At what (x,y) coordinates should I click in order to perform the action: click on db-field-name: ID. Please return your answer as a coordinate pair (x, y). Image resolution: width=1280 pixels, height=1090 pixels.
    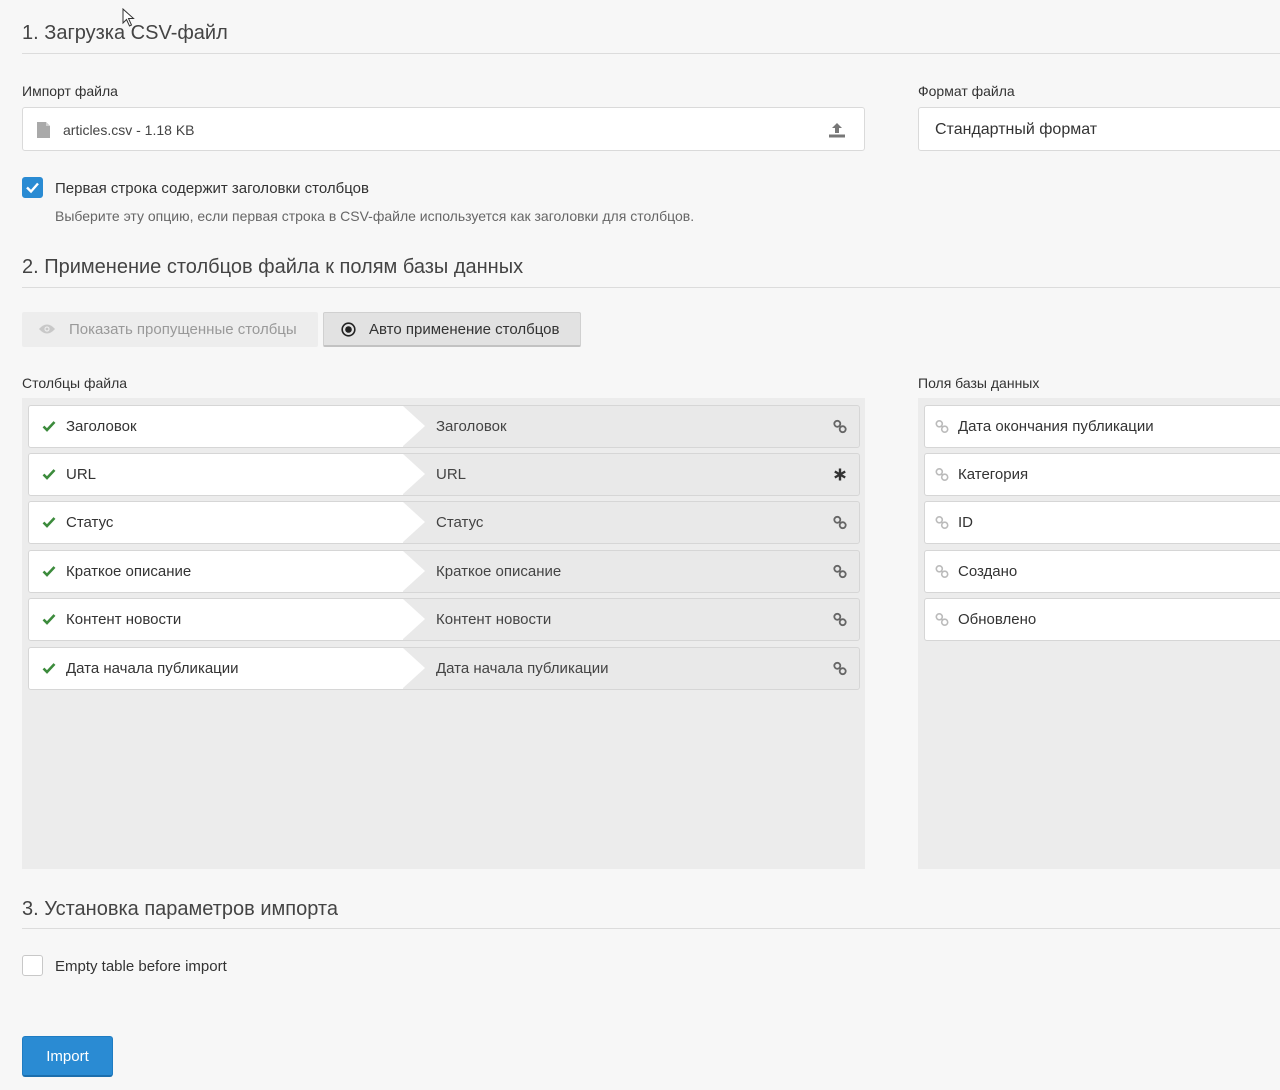
    Looking at the image, I should click on (965, 522).